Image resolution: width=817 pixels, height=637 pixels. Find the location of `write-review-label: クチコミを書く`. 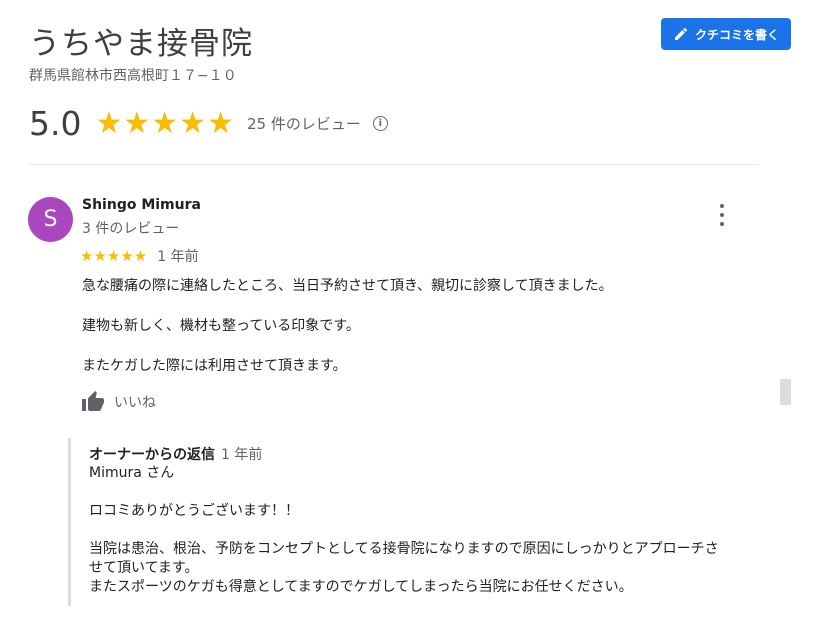

write-review-label: クチコミを書く is located at coordinates (736, 34).